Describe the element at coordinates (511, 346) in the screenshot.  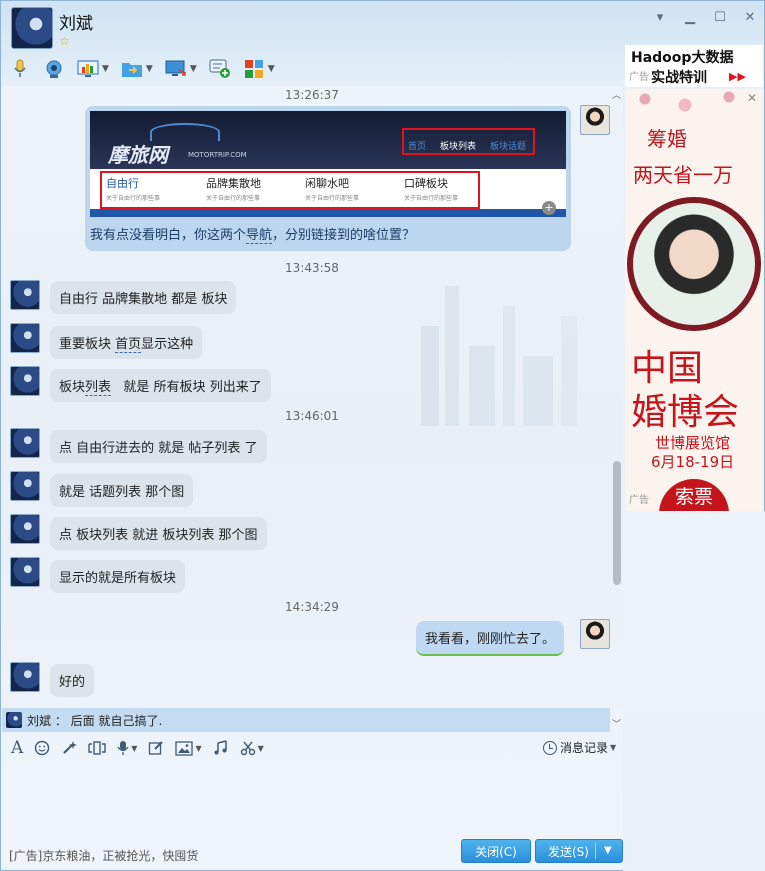
I see `background-skyline` at that location.